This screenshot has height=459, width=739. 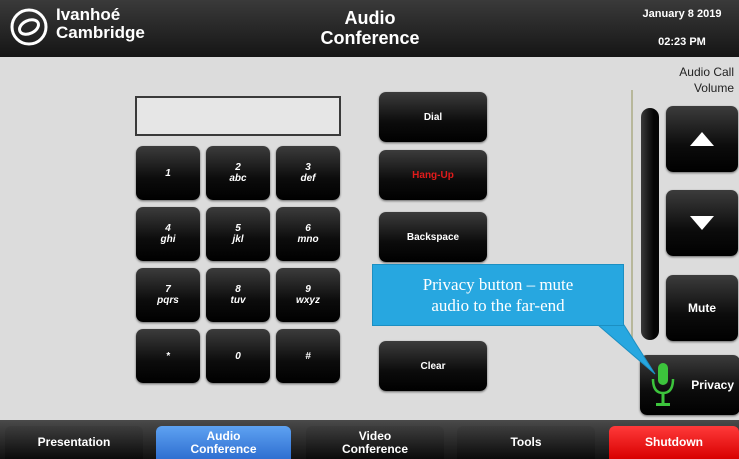 What do you see at coordinates (100, 32) in the screenshot?
I see `brand-line2: Cambridge` at bounding box center [100, 32].